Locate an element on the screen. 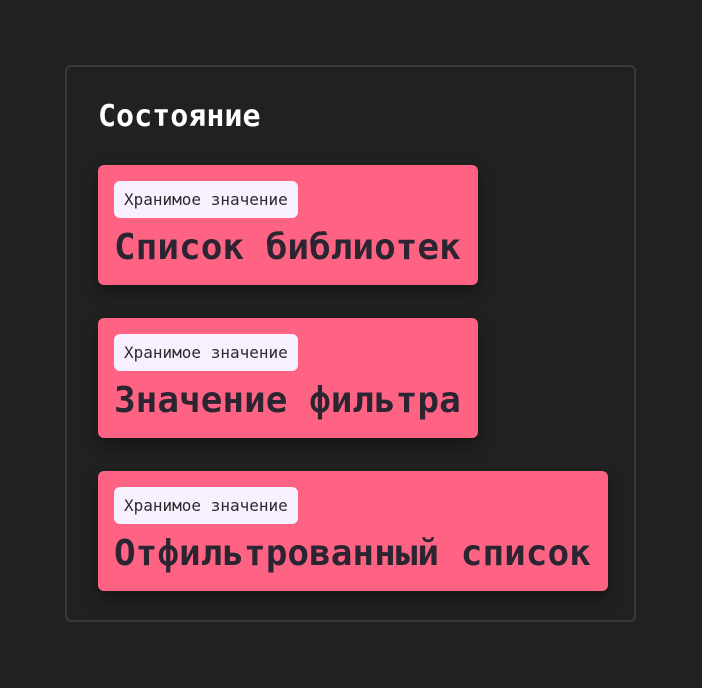 This screenshot has width=702, height=688. state-card-filter-value: Хранимое значение Значение фильтра is located at coordinates (288, 378).